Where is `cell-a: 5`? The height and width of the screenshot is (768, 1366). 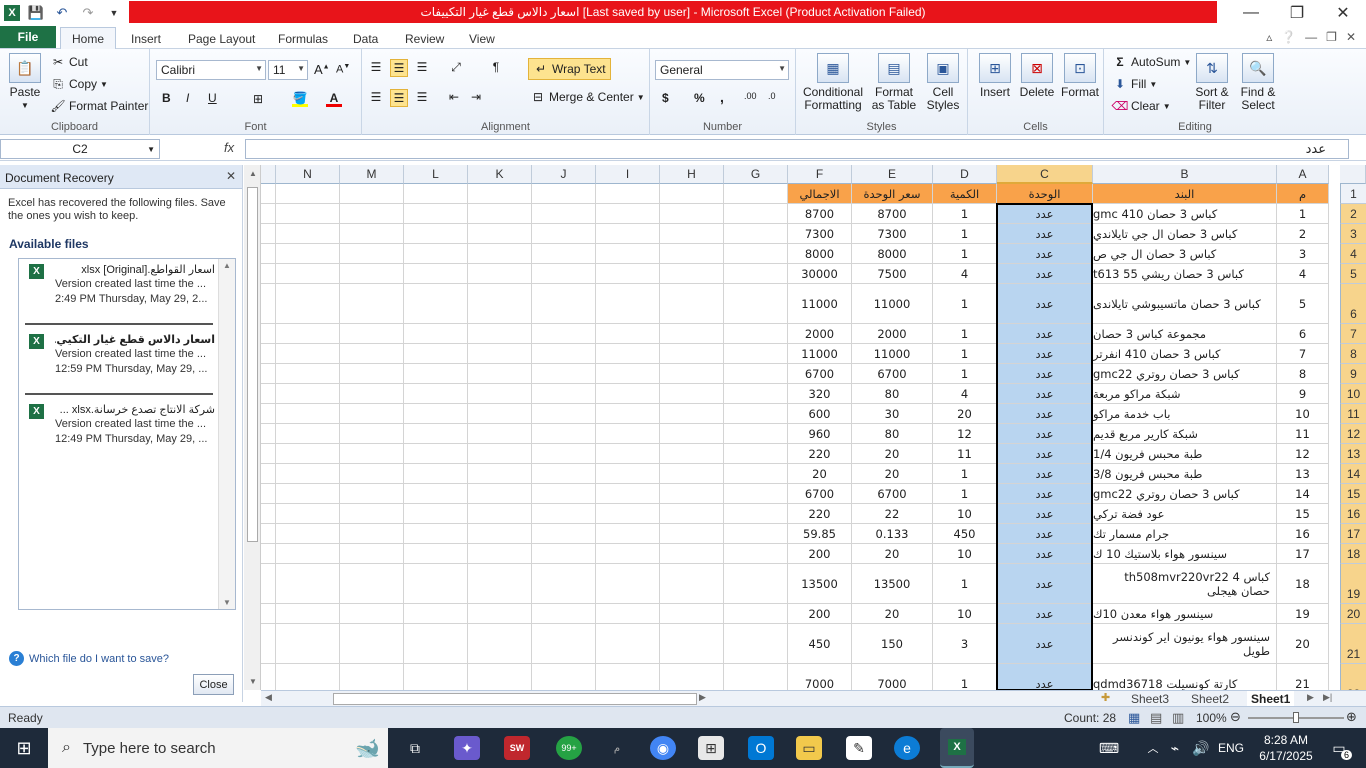 cell-a: 5 is located at coordinates (1303, 304).